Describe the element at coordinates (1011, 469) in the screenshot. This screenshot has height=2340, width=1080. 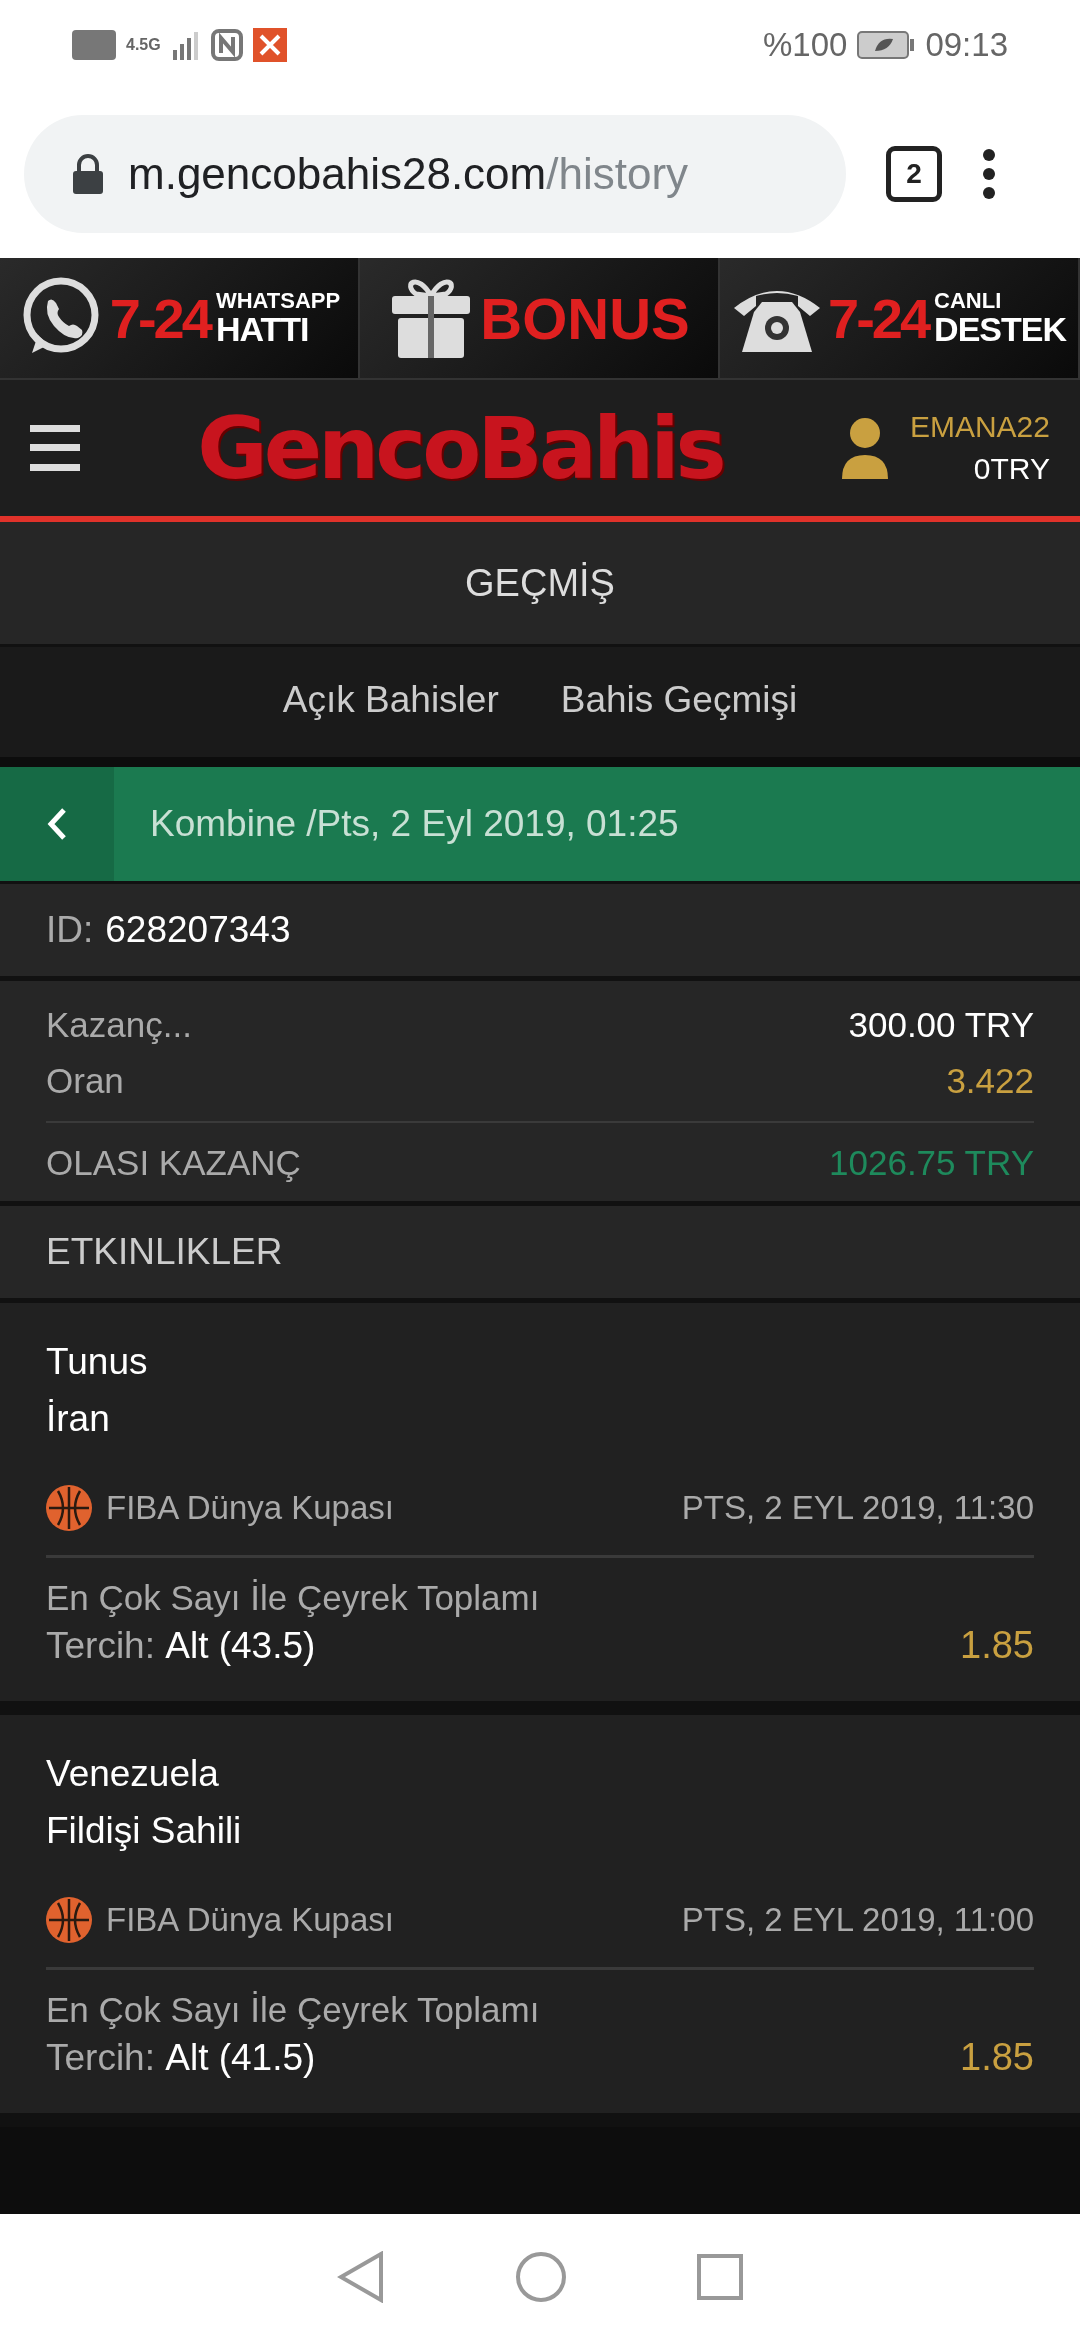
I see `balance: 0TRY` at that location.